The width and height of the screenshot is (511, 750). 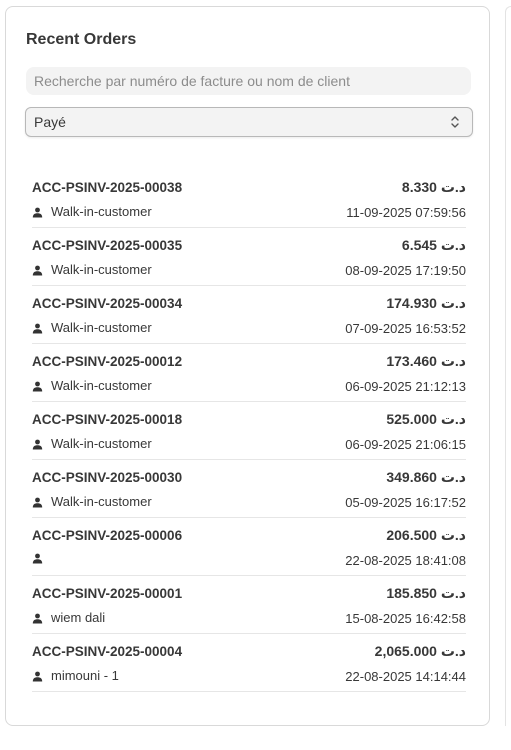 What do you see at coordinates (248, 81) in the screenshot?
I see `search-input` at bounding box center [248, 81].